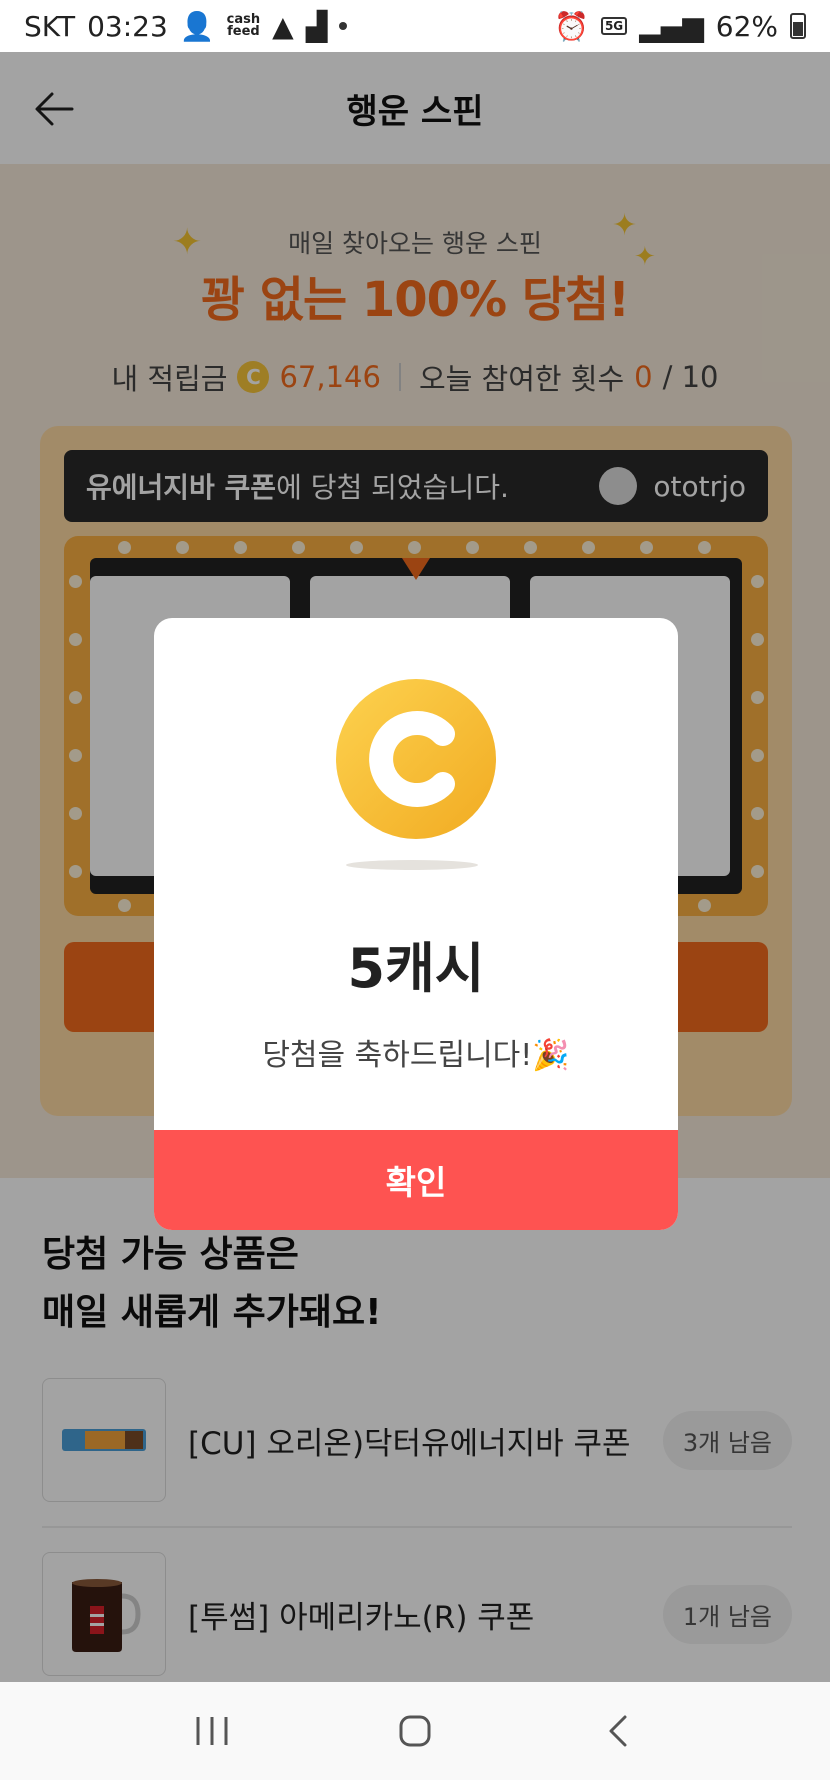 This screenshot has height=1780, width=830. Describe the element at coordinates (343, 26) in the screenshot. I see `more-notifications-dot-icon` at that location.